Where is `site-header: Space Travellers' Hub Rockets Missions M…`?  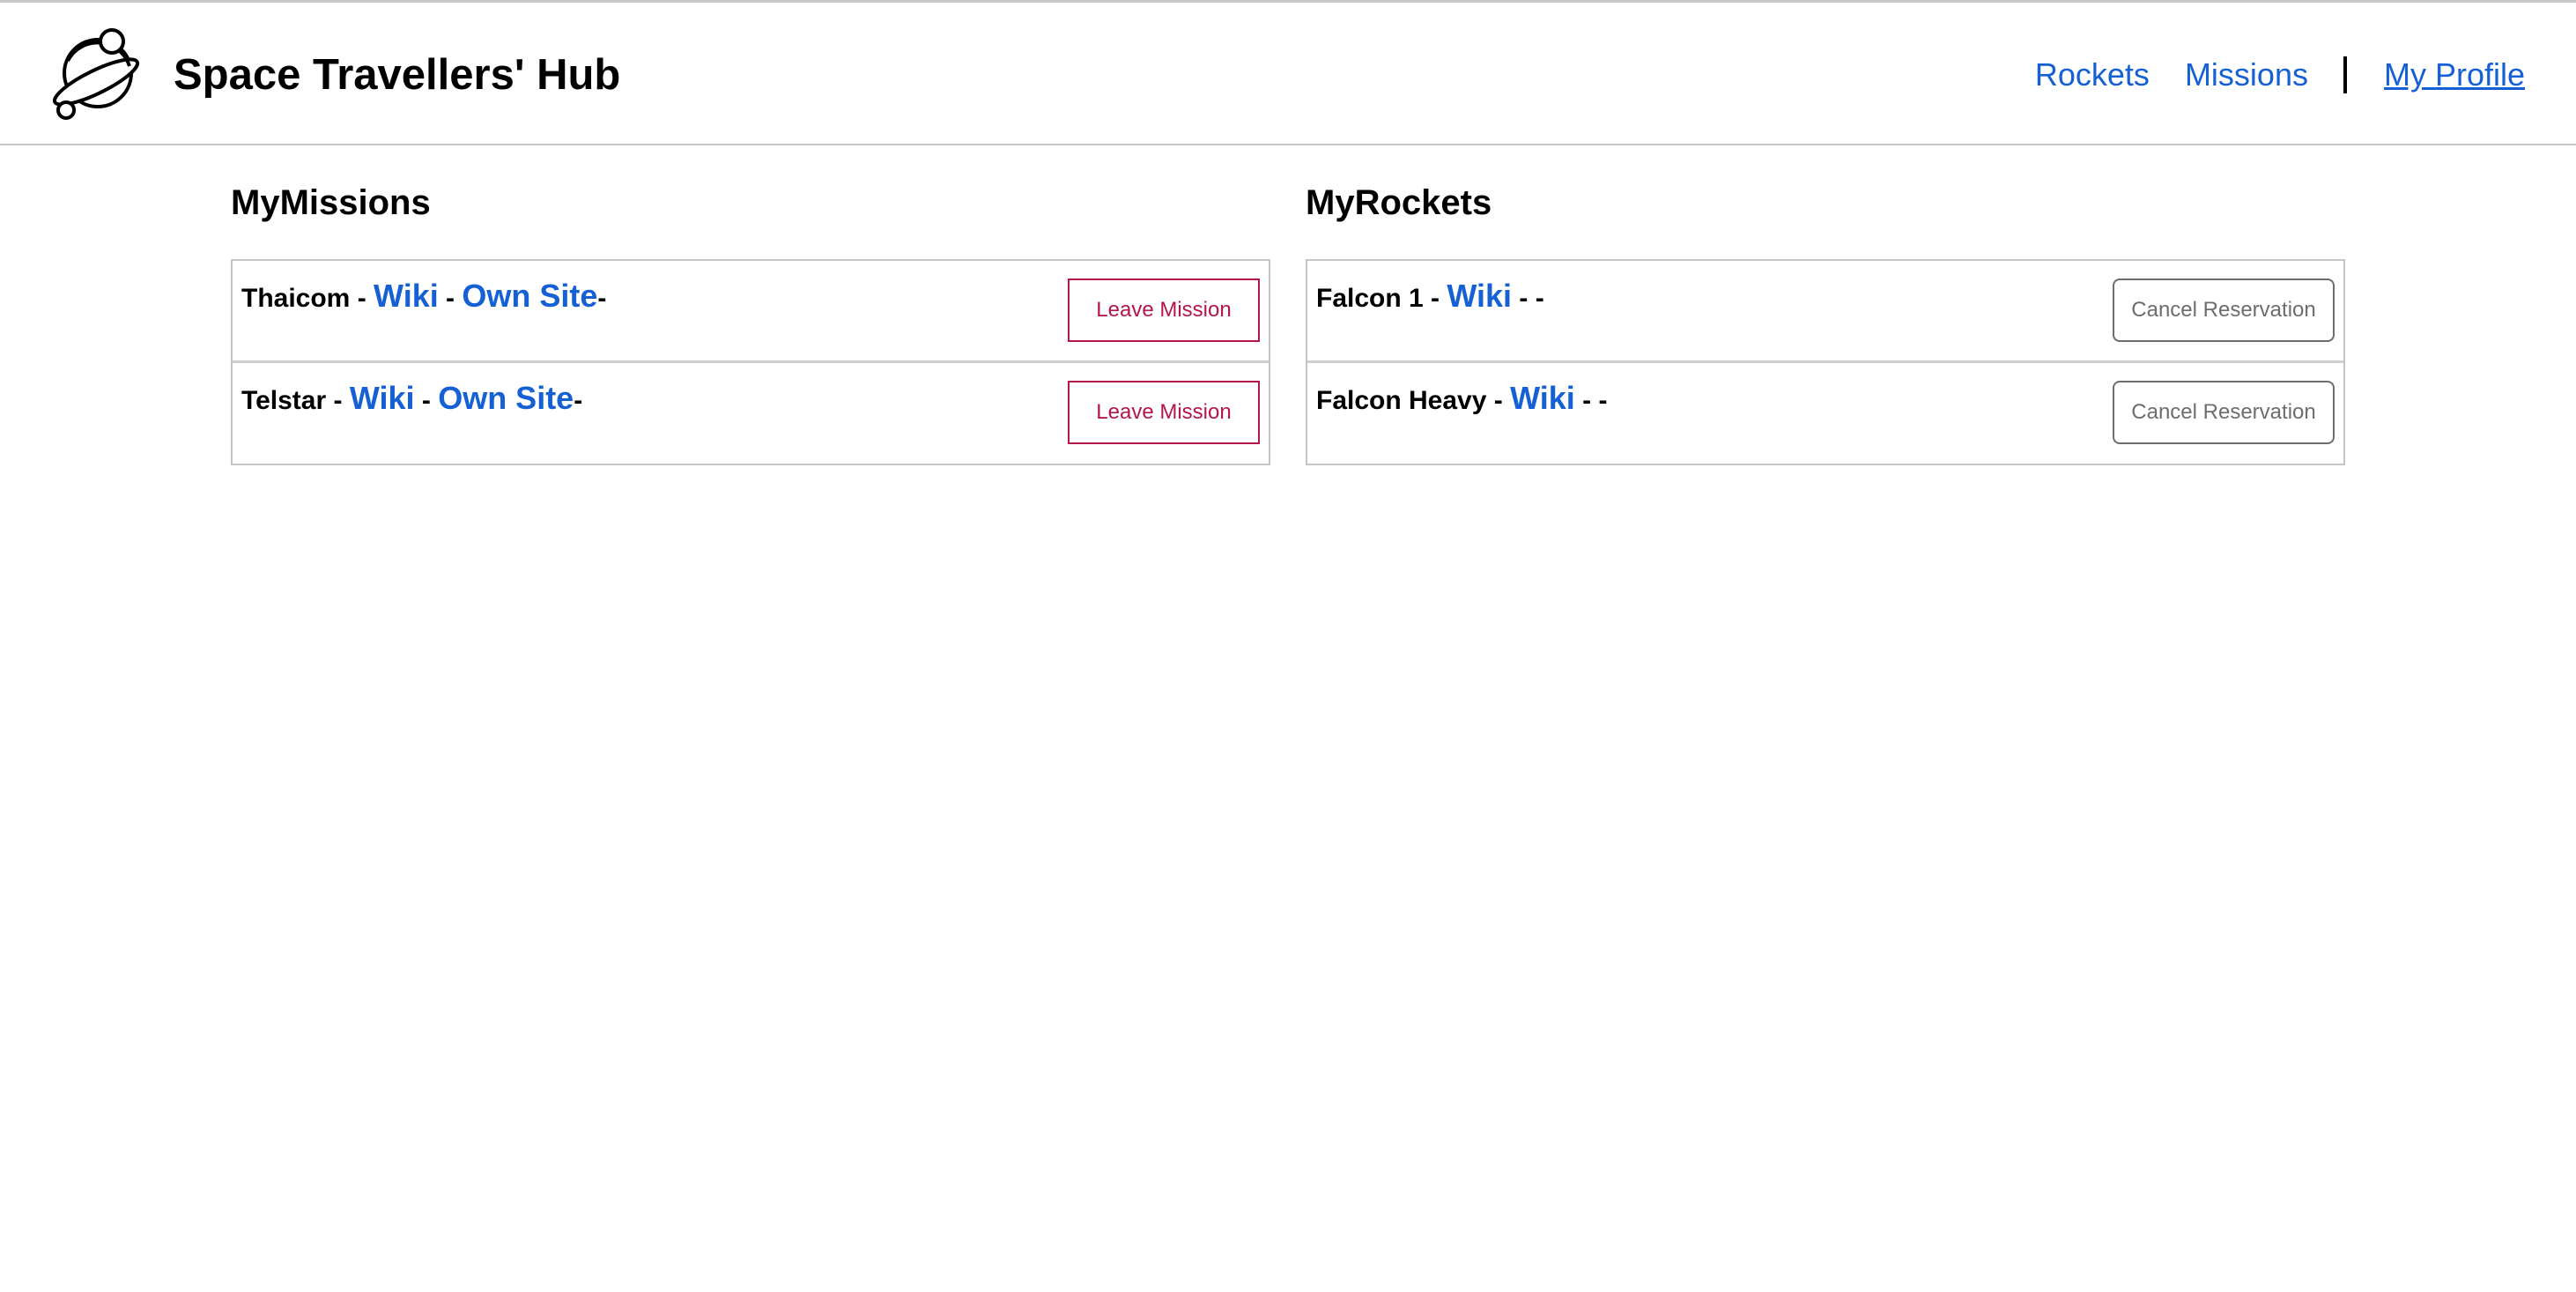 site-header: Space Travellers' Hub Rockets Missions M… is located at coordinates (1288, 74).